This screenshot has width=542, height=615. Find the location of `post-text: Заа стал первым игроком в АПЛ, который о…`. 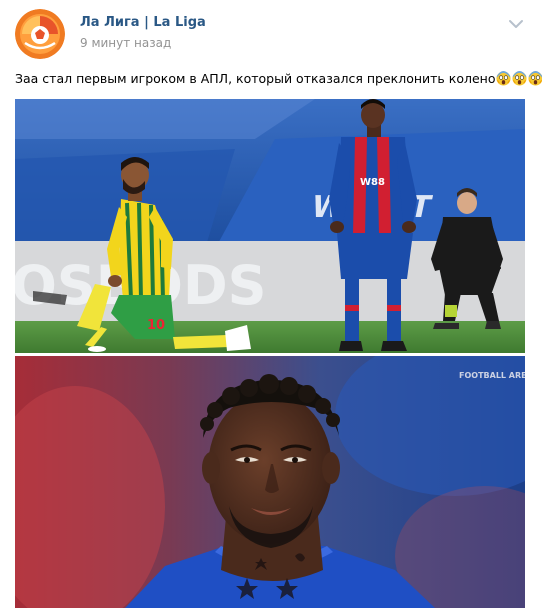

post-text: Заа стал первым игроком в АПЛ, который о… is located at coordinates (278, 80).